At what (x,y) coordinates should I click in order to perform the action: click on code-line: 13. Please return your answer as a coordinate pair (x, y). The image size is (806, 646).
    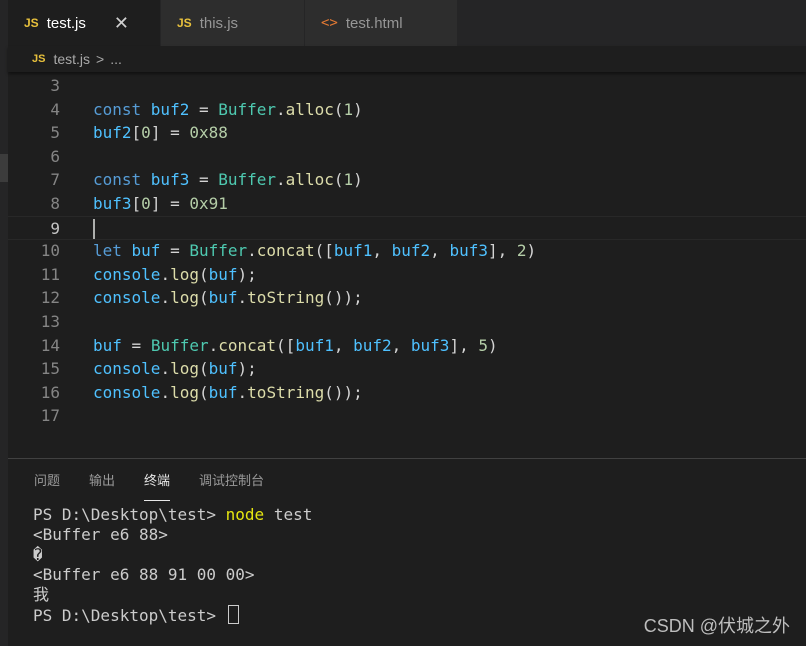
    Looking at the image, I should click on (407, 322).